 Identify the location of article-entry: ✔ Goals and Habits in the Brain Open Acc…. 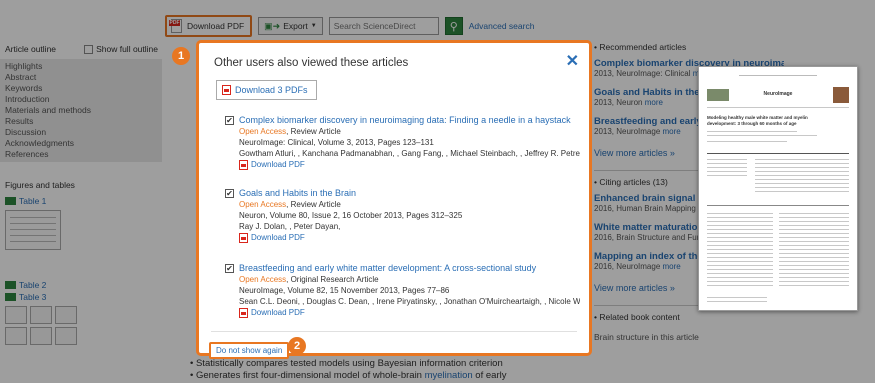
(402, 215).